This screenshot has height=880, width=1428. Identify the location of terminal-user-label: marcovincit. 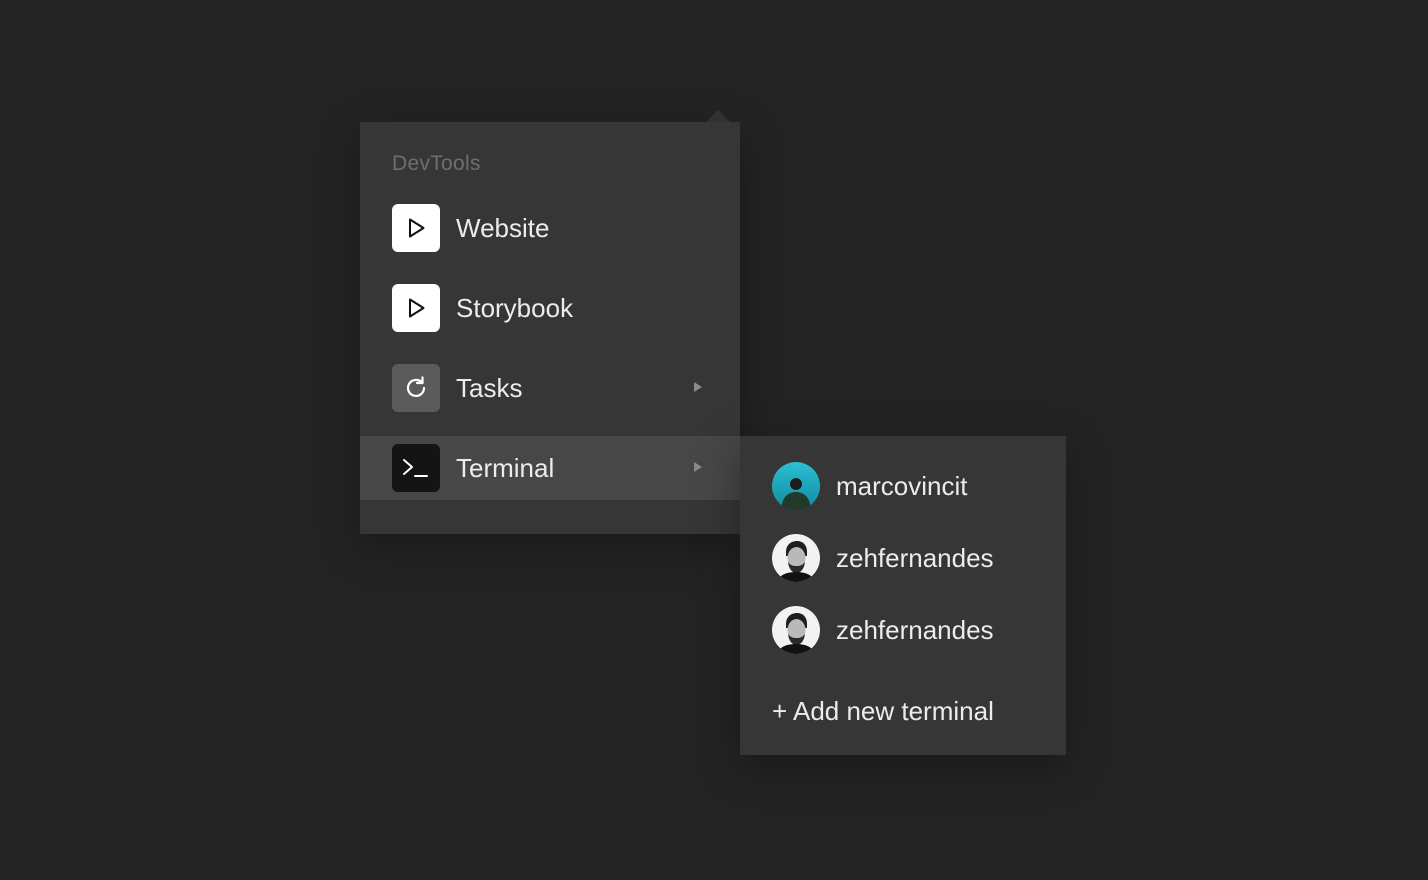
(902, 486).